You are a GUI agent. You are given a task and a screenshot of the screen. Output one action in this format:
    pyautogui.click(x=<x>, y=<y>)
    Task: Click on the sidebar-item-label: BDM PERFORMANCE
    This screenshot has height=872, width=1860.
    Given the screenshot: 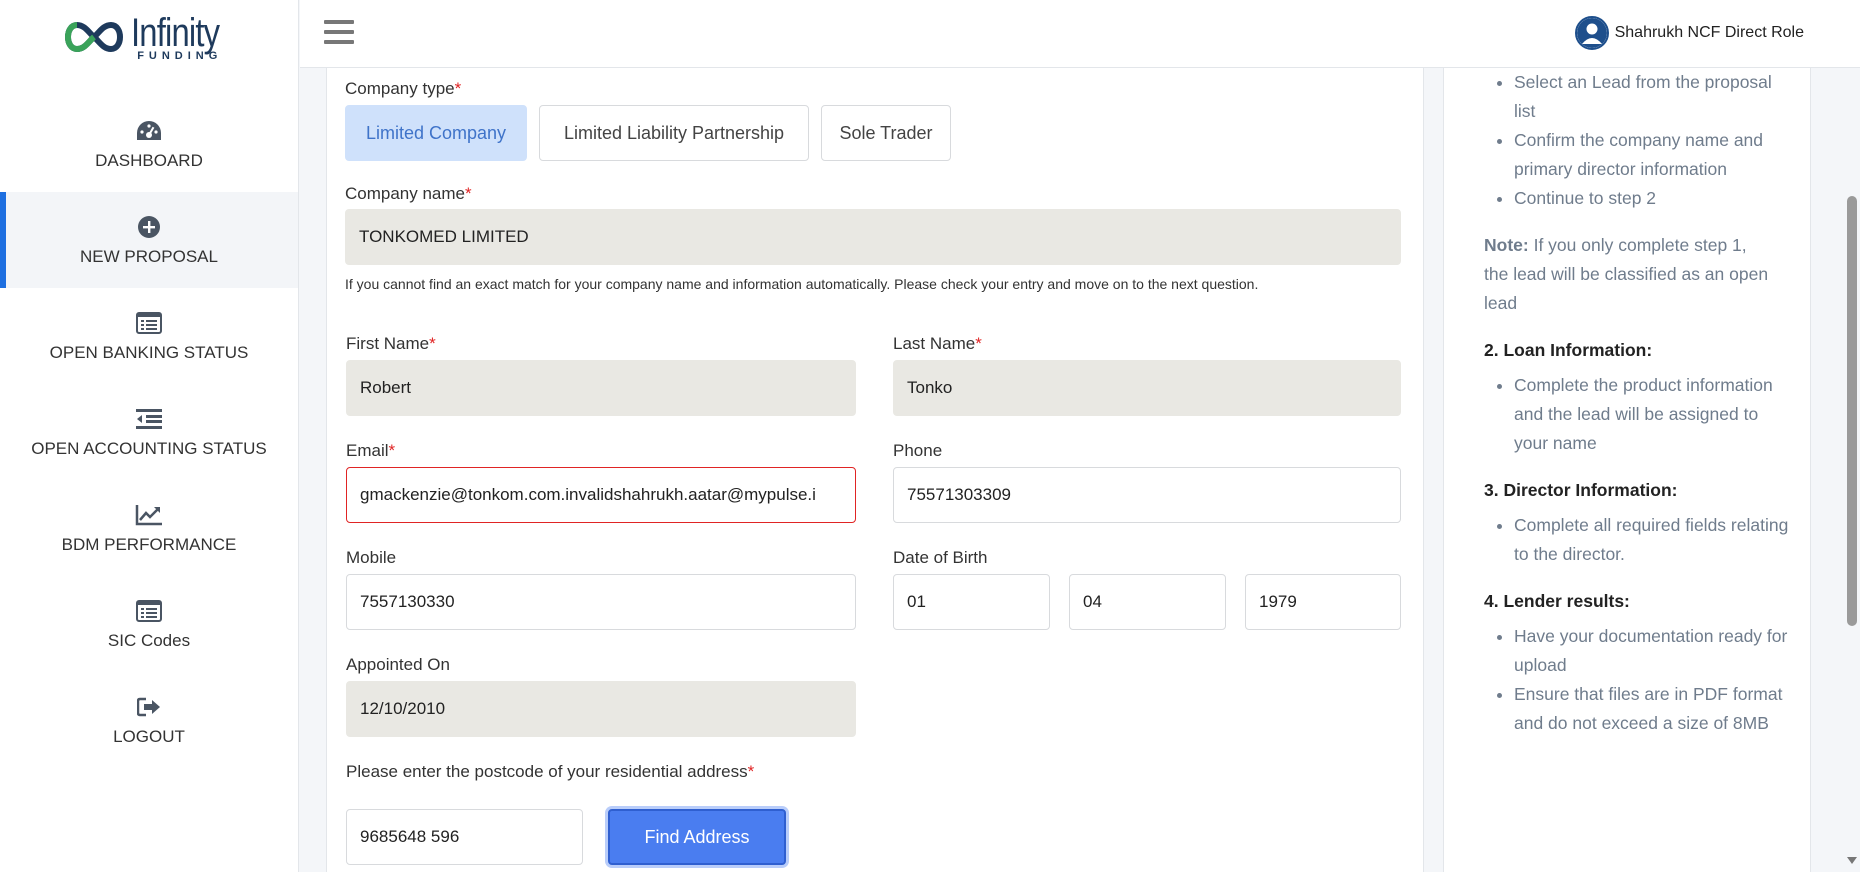 What is the action you would take?
    pyautogui.click(x=149, y=544)
    